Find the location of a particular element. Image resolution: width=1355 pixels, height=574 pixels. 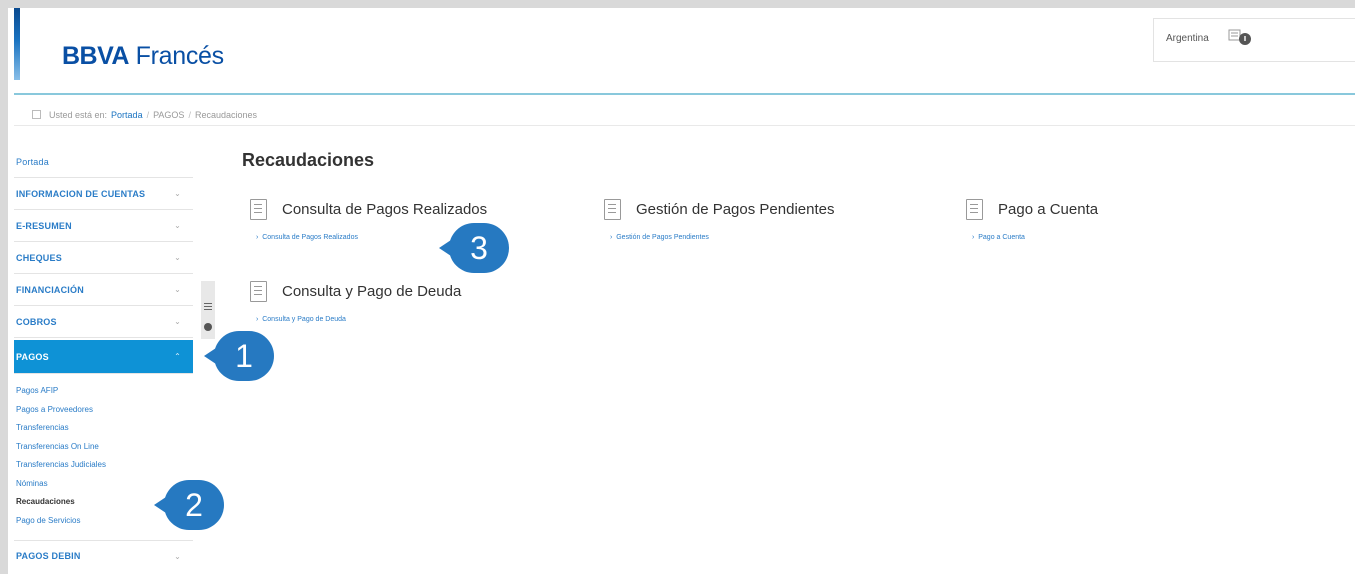

screen-top-border is located at coordinates (677, 4).